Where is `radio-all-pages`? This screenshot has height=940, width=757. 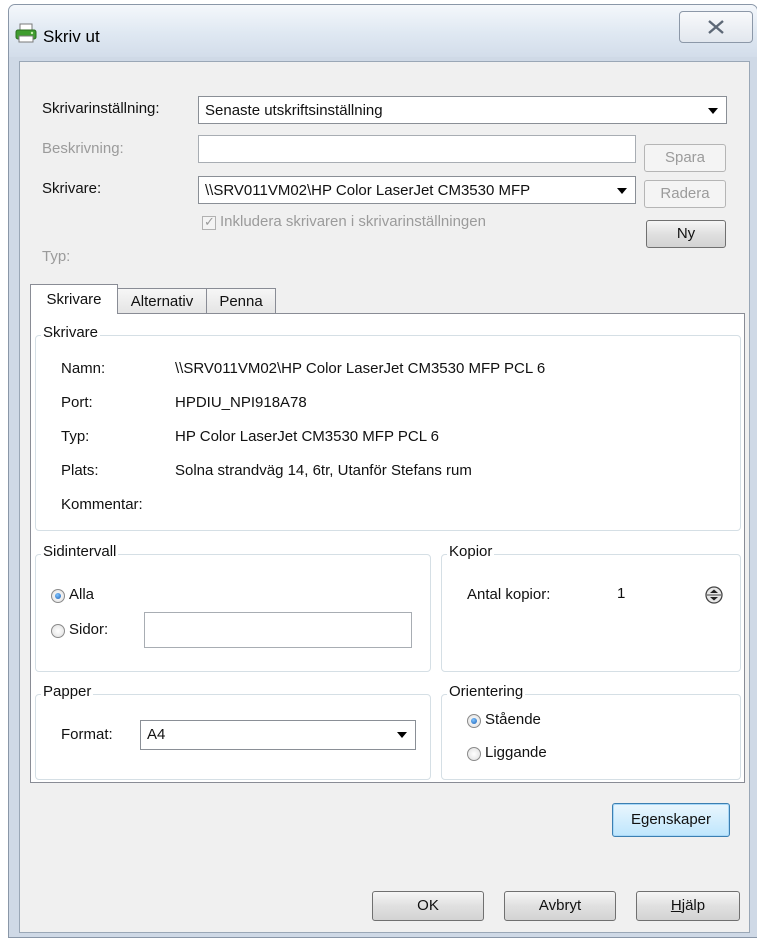 radio-all-pages is located at coordinates (58, 596).